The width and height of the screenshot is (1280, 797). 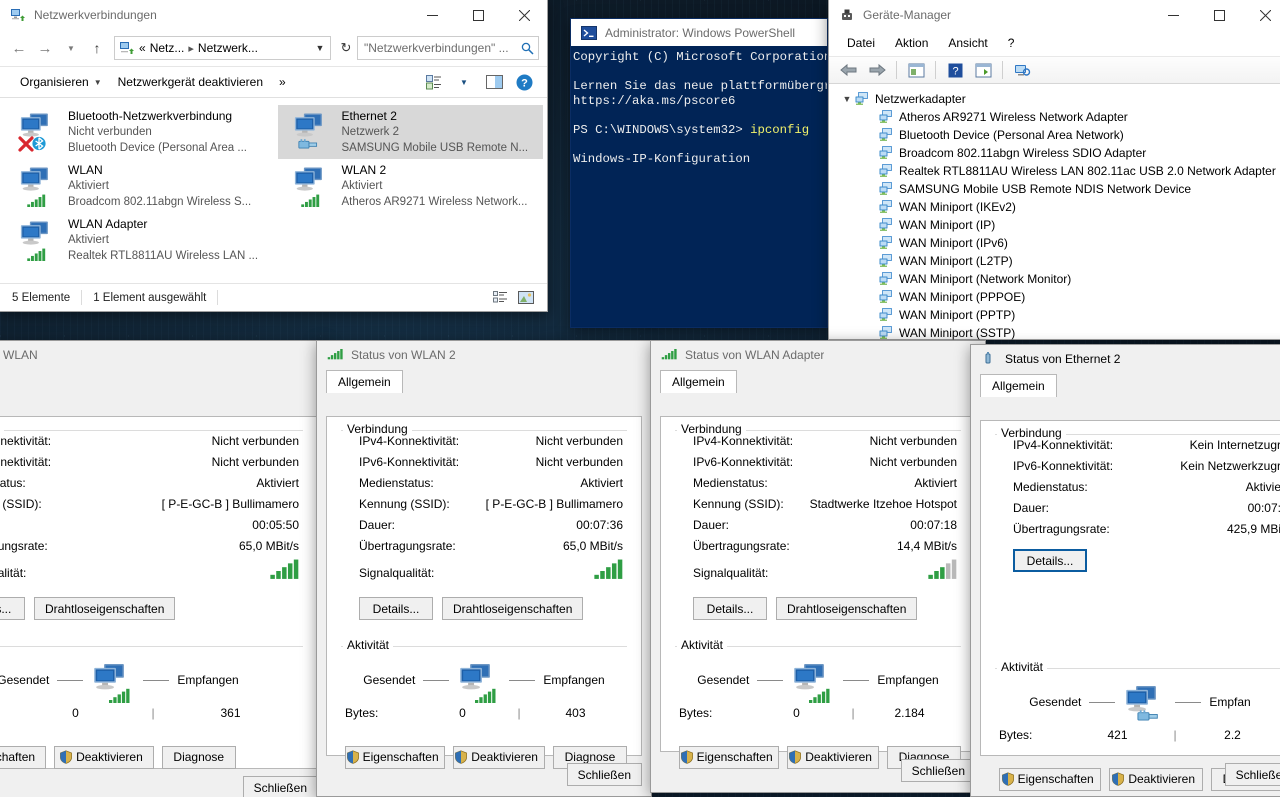 What do you see at coordinates (500, 298) in the screenshot?
I see `details-view-icon` at bounding box center [500, 298].